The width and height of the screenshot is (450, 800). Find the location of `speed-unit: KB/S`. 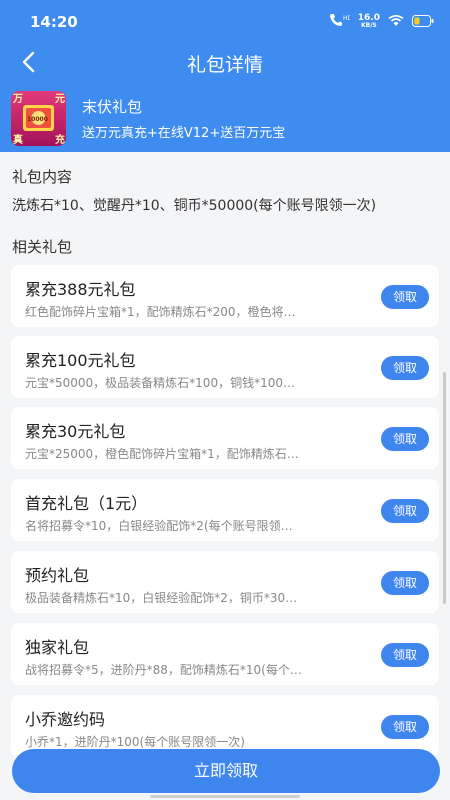

speed-unit: KB/S is located at coordinates (369, 25).